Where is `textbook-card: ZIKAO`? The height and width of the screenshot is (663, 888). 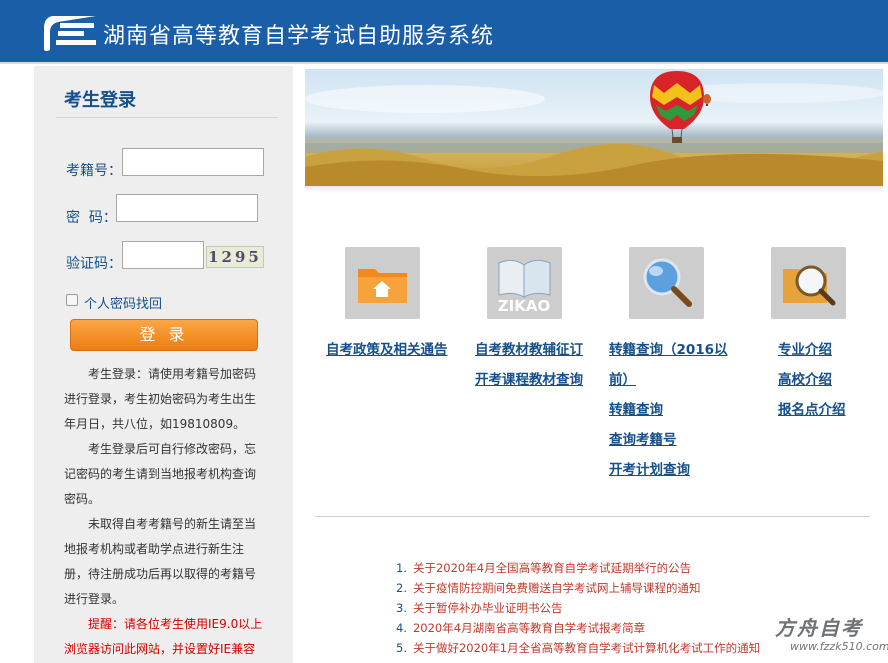 textbook-card: ZIKAO is located at coordinates (524, 283).